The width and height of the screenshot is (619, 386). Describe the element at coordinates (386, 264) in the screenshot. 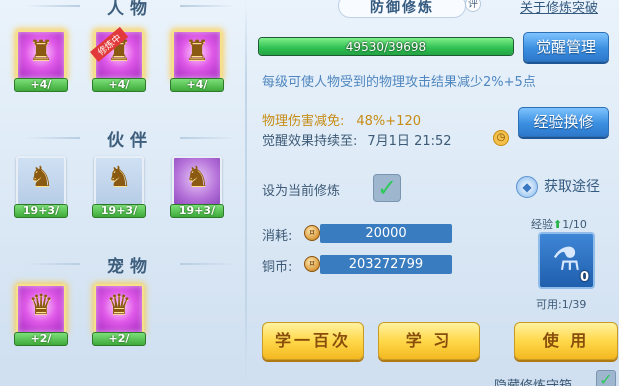

I see `coins-value: 203272799` at that location.